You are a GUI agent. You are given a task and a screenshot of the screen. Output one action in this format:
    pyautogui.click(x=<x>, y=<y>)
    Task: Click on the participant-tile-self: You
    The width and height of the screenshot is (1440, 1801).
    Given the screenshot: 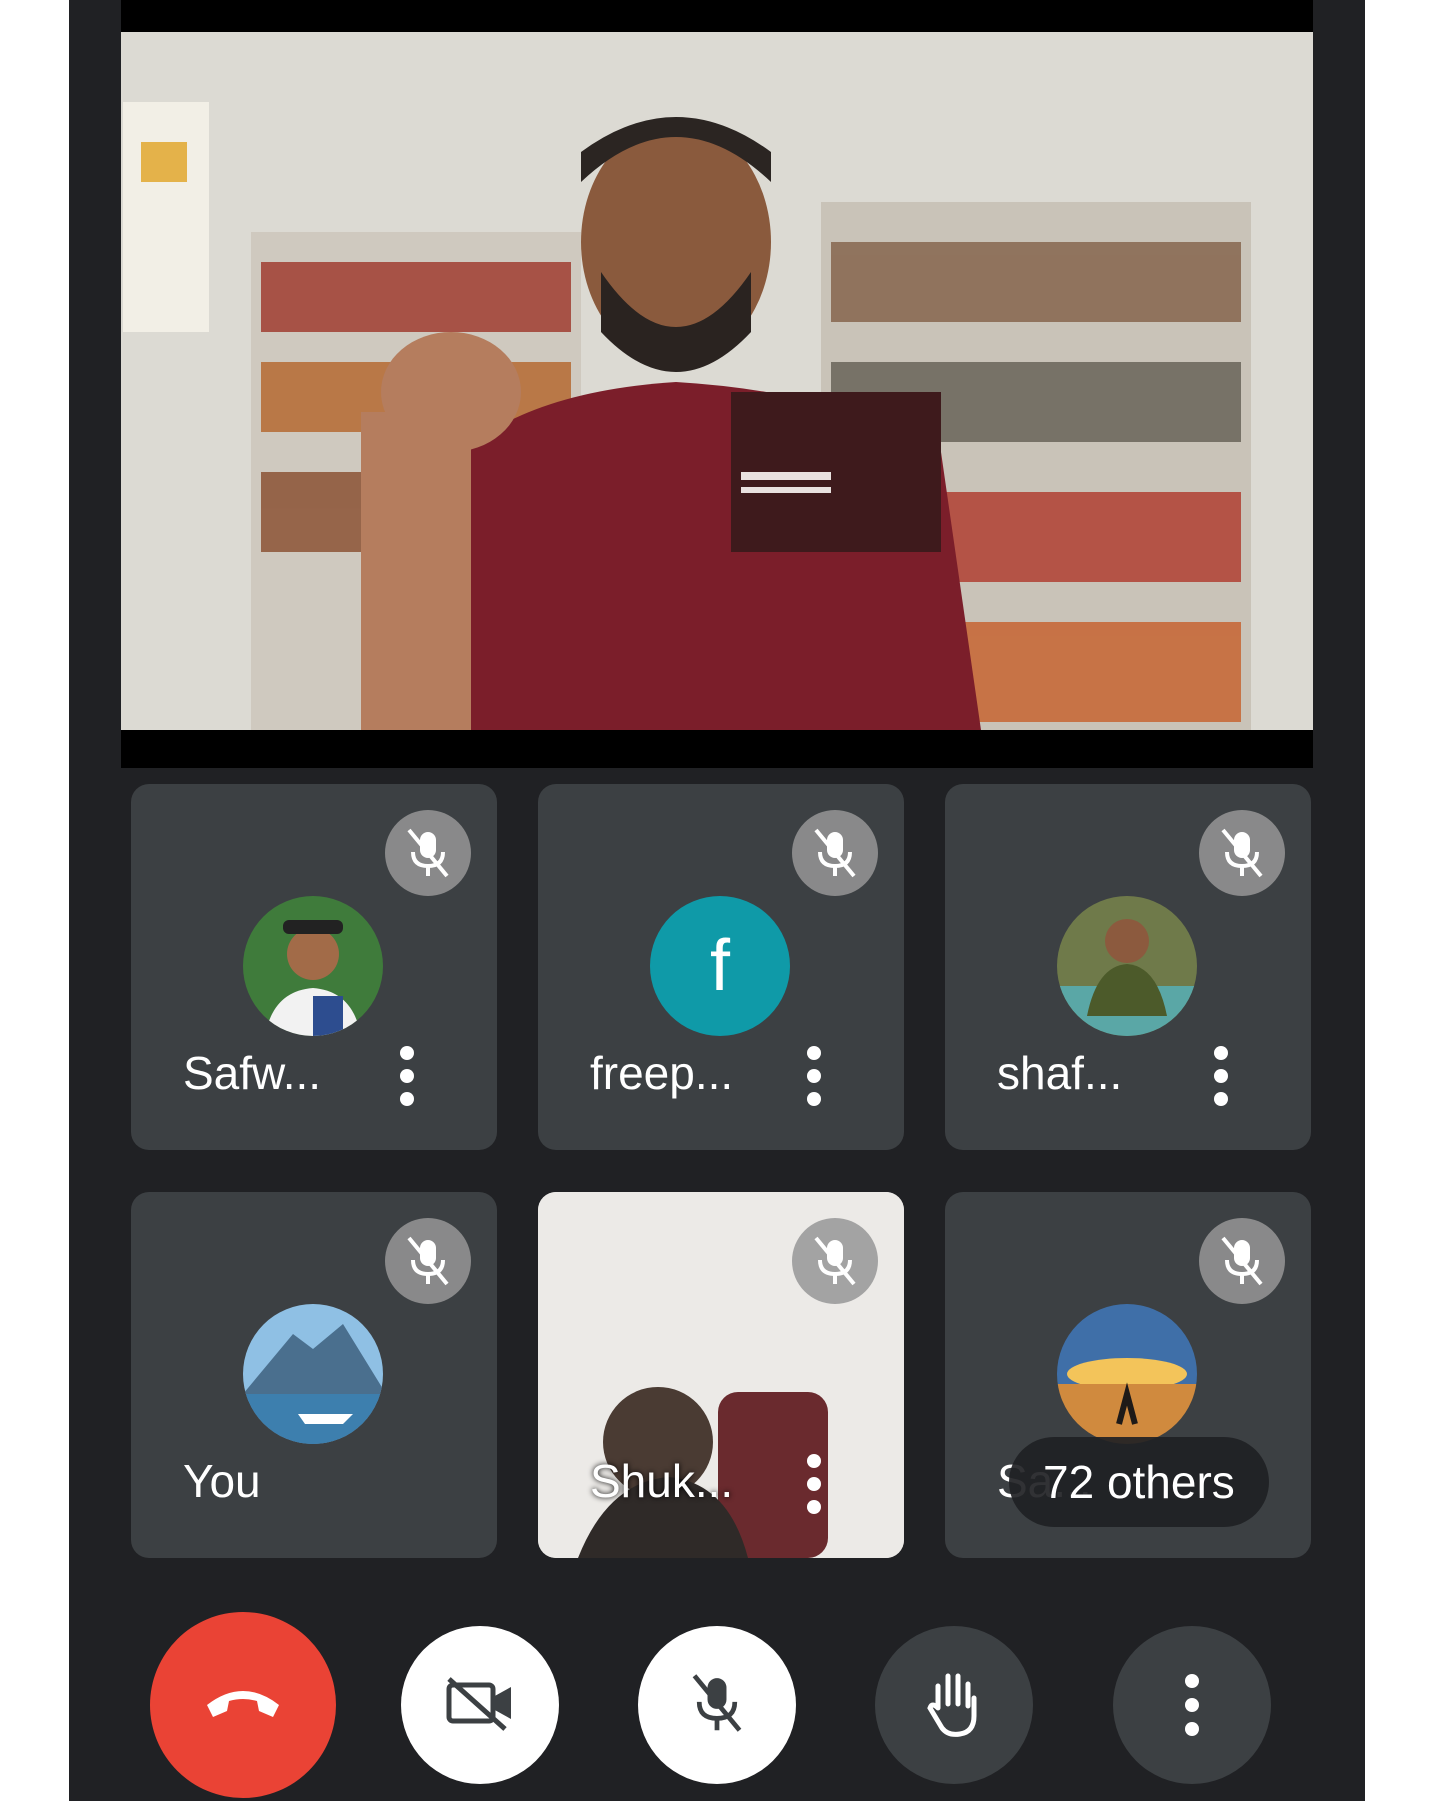 What is the action you would take?
    pyautogui.click(x=314, y=1375)
    